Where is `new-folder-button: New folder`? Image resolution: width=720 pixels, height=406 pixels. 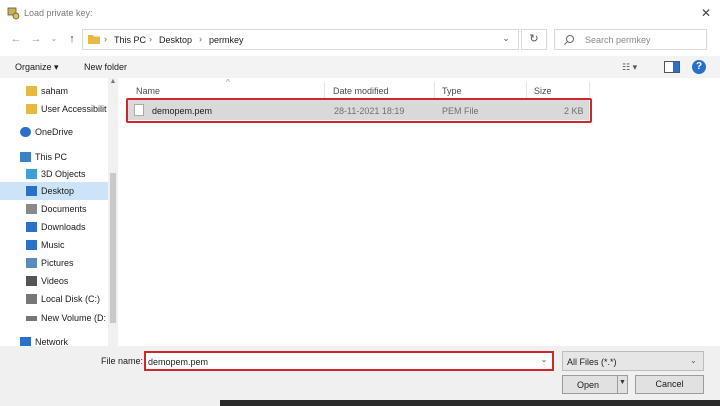
new-folder-button: New folder is located at coordinates (105, 67).